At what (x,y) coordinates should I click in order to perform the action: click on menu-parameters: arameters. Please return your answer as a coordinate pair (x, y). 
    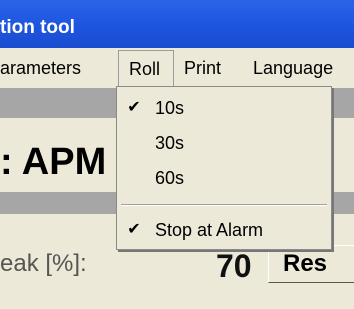
    Looking at the image, I should click on (40, 68).